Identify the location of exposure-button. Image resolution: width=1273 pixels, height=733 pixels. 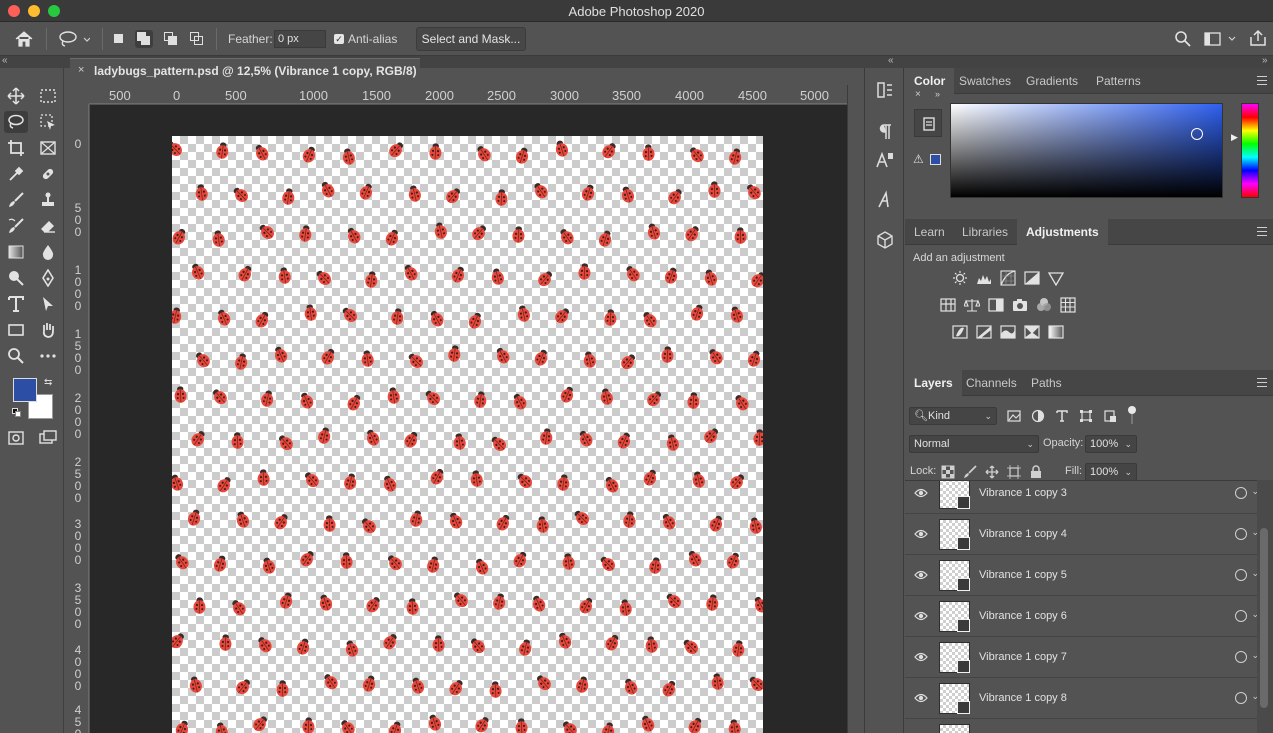
(1032, 278).